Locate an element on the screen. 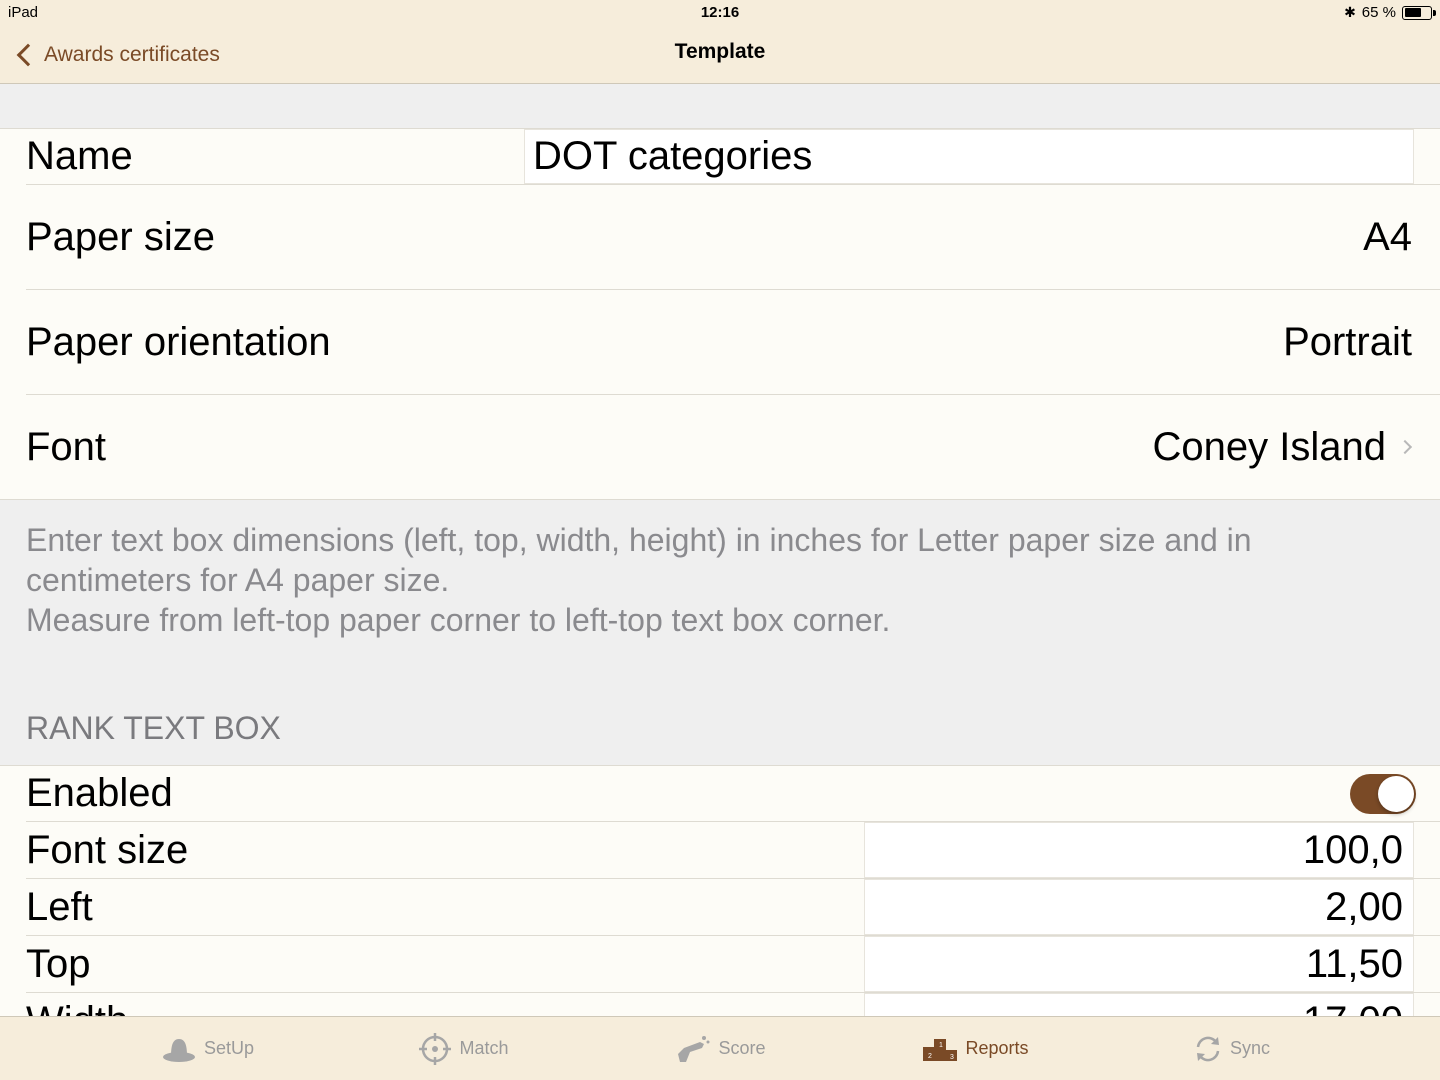 This screenshot has height=1080, width=1440. tab-sync: Sync is located at coordinates (1232, 1048).